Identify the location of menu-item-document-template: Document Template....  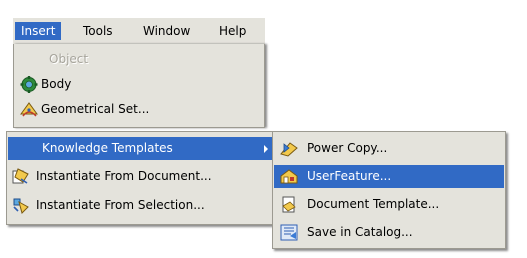
(389, 204).